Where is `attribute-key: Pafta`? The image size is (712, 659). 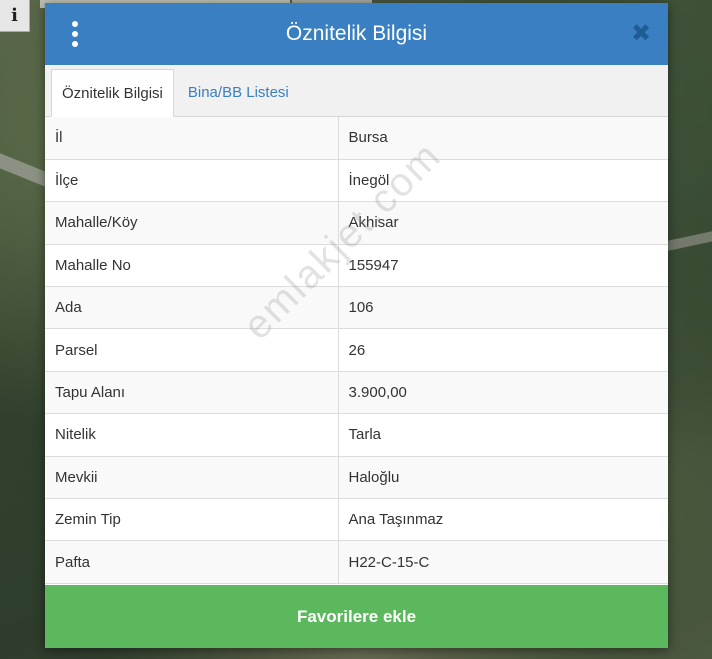 attribute-key: Pafta is located at coordinates (192, 562).